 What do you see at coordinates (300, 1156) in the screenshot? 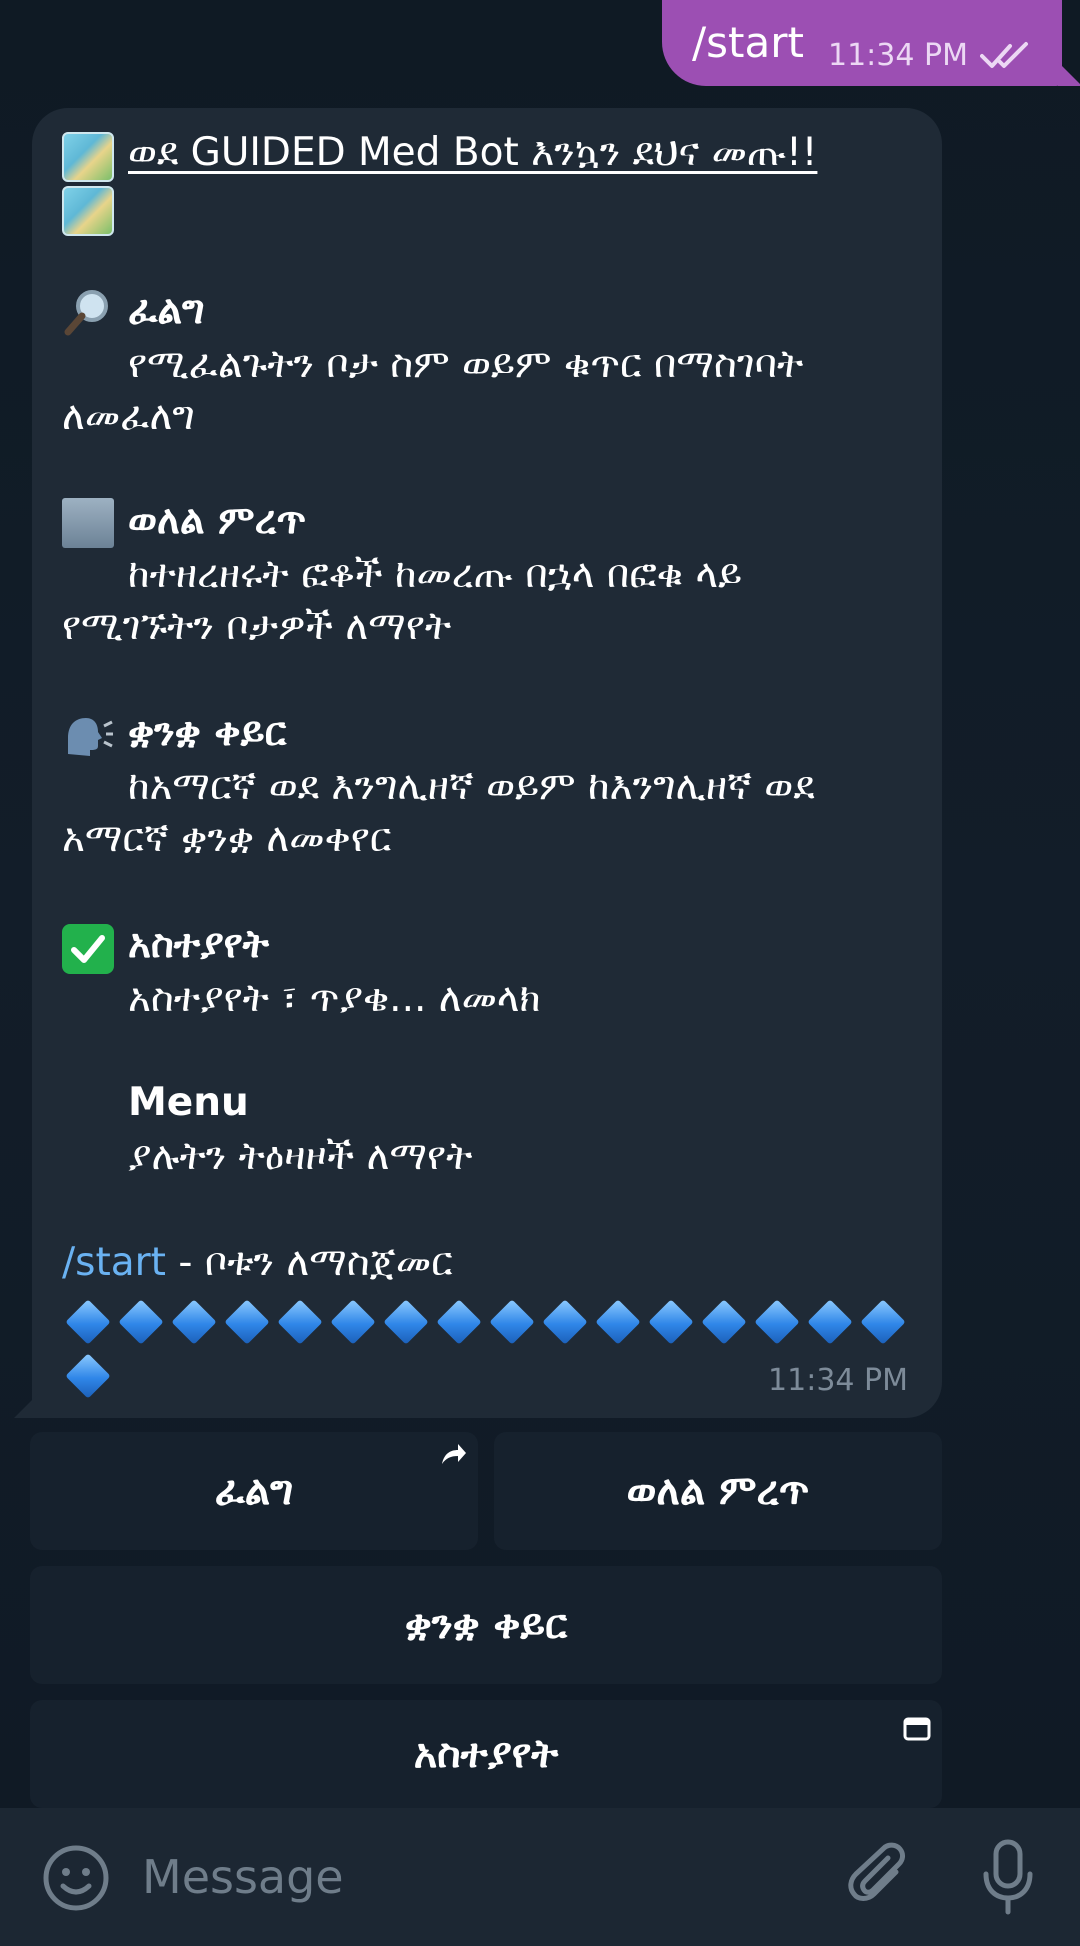
I see `section-menu-desc: ያሉትን ትዕዛዞች ለማየት` at bounding box center [300, 1156].